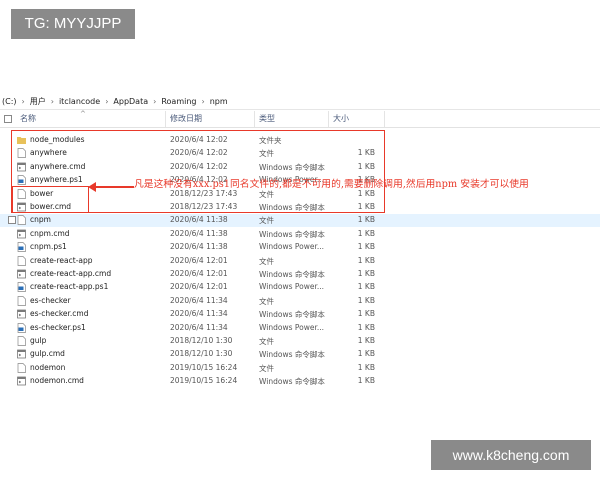 This screenshot has width=600, height=480. Describe the element at coordinates (61, 260) in the screenshot. I see `file-name: create-react-app` at that location.